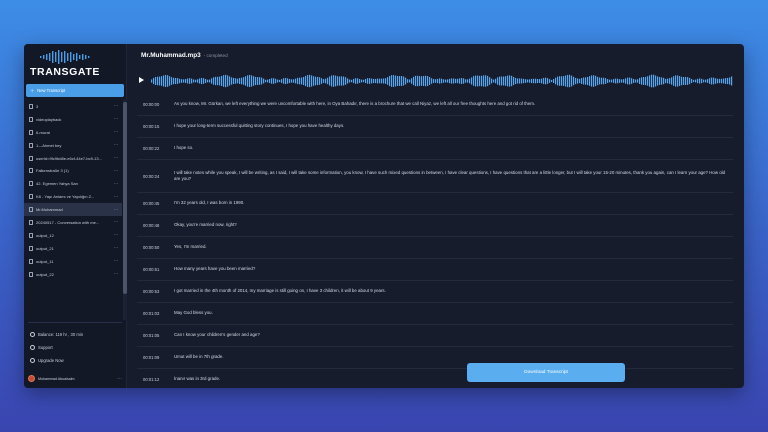  What do you see at coordinates (158, 313) in the screenshot?
I see `segment-timestamp: 00:01:03` at bounding box center [158, 313].